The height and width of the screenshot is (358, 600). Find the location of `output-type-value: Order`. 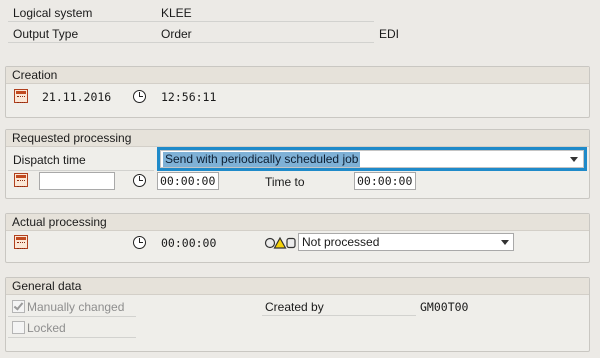

output-type-value: Order is located at coordinates (176, 34).